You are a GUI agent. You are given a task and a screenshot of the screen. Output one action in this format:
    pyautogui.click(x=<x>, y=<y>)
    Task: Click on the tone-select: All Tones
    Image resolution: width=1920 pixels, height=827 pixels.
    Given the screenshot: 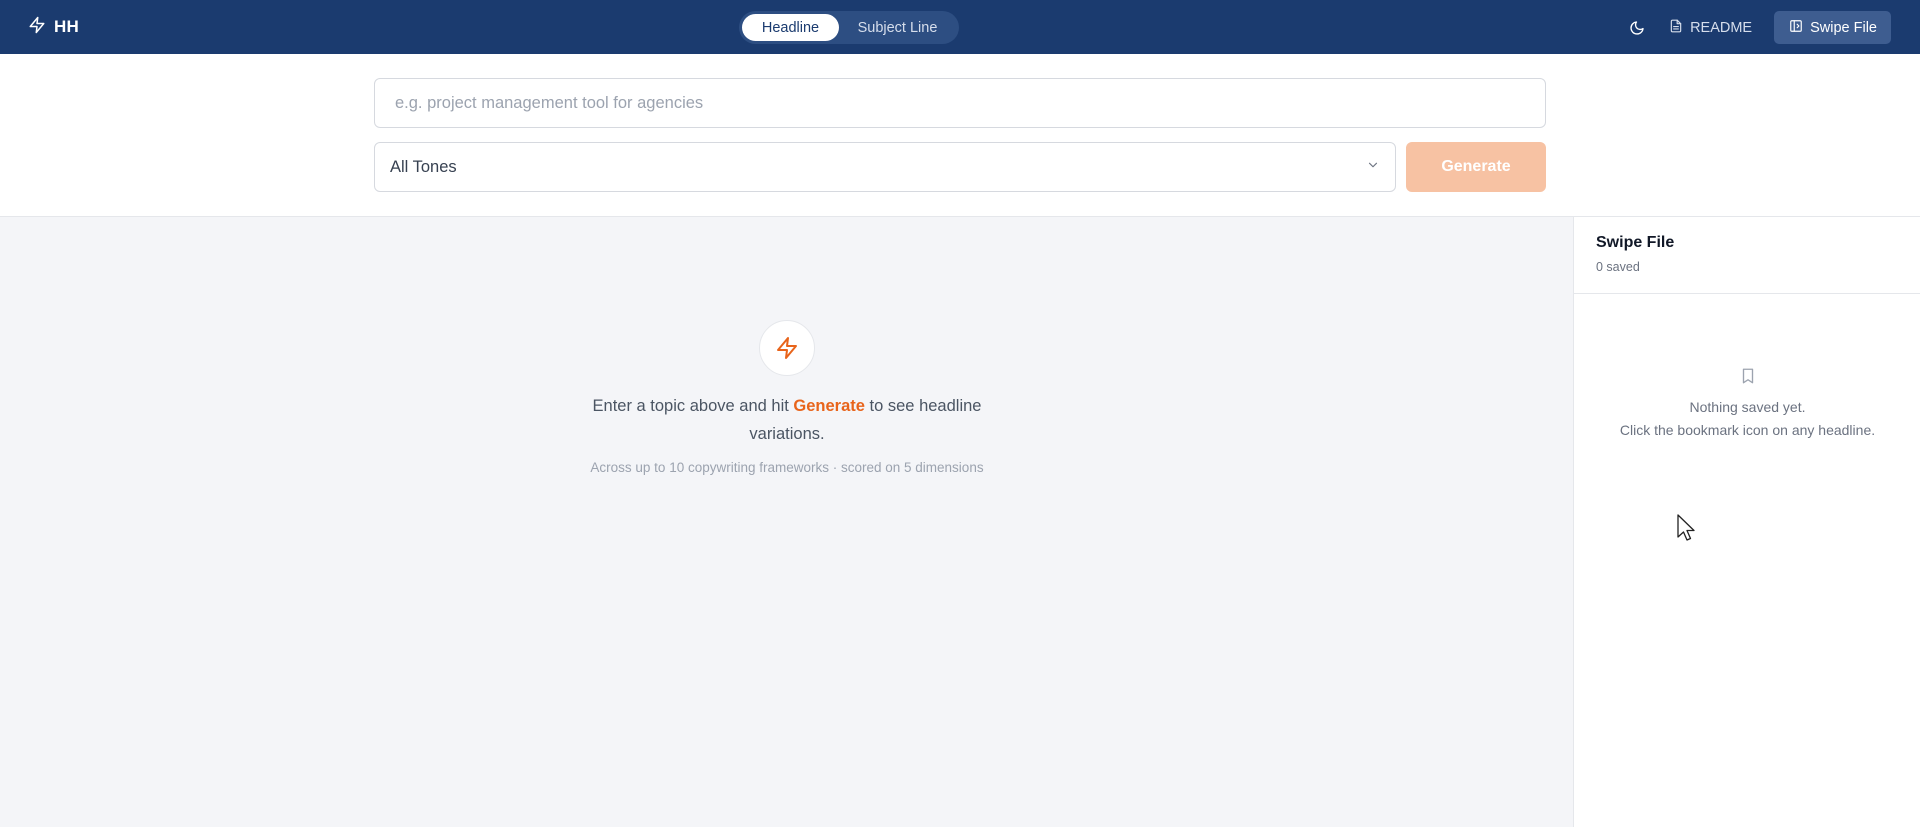 What is the action you would take?
    pyautogui.click(x=885, y=167)
    